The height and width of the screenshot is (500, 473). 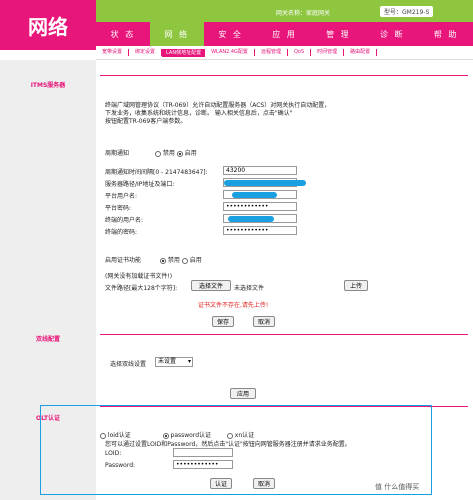 I want to click on nav-help: 帮 助, so click(x=446, y=34).